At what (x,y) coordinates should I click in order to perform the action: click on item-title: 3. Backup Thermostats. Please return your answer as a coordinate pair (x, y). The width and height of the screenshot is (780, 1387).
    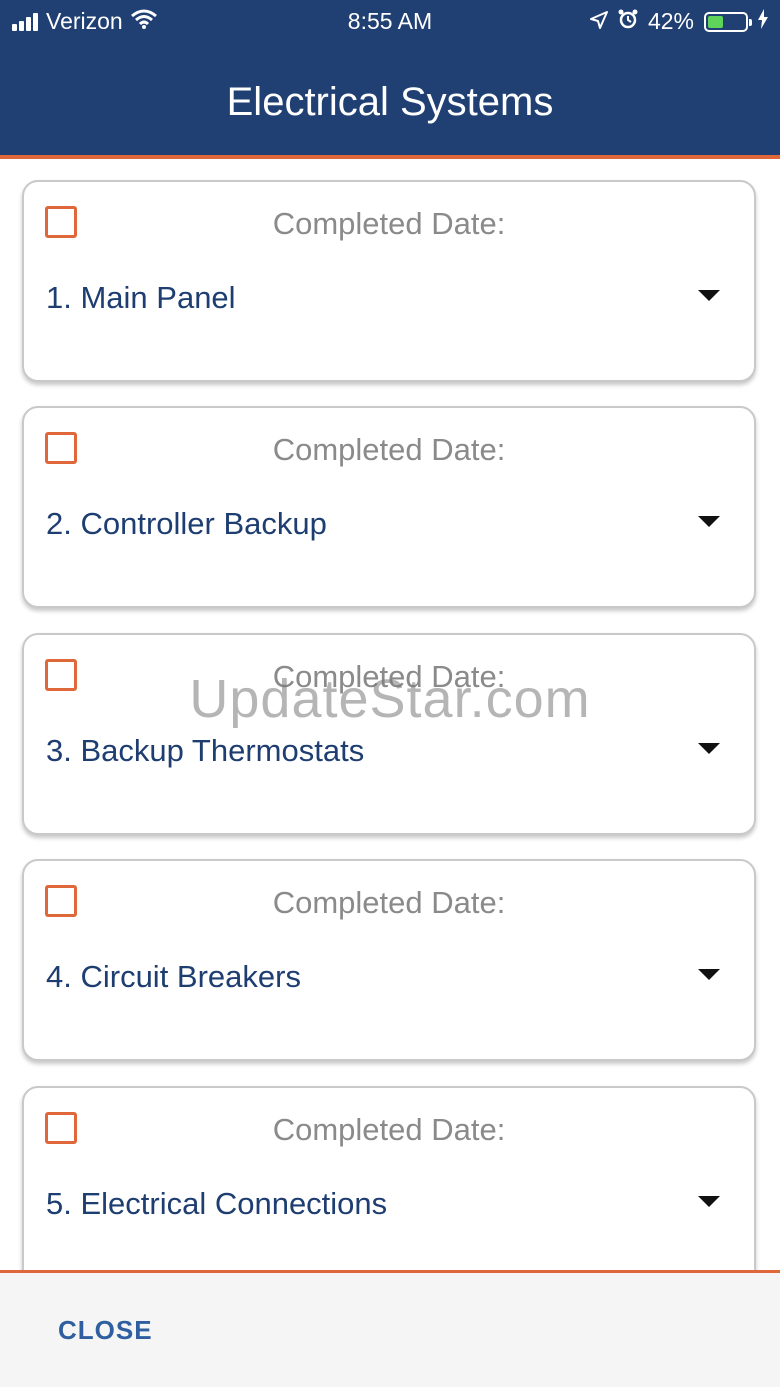
    Looking at the image, I should click on (205, 751).